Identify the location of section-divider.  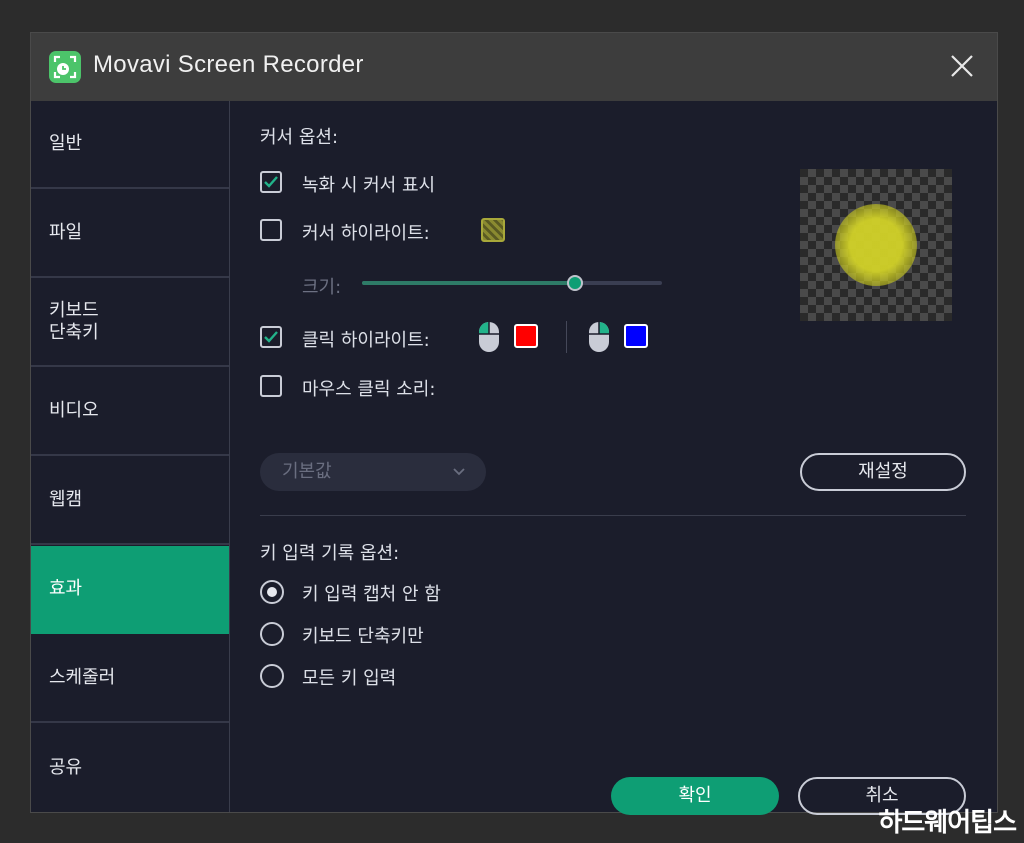
(613, 515).